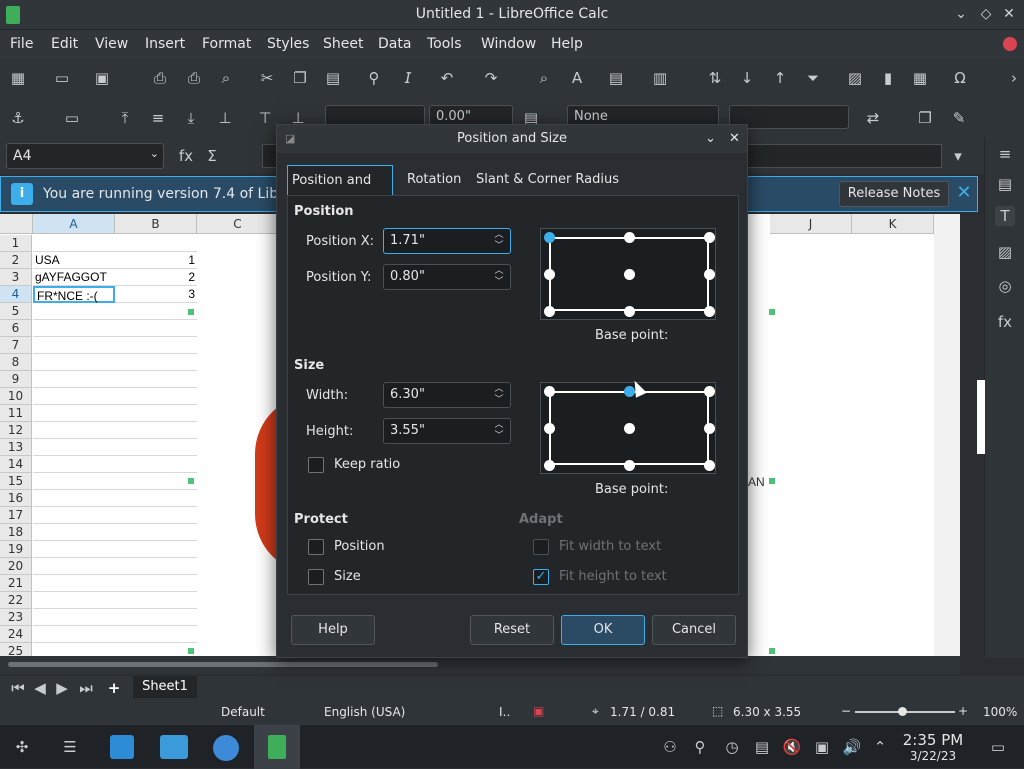 The width and height of the screenshot is (1024, 769). Describe the element at coordinates (160, 78) in the screenshot. I see `export-pdf-icon: ⎙` at that location.